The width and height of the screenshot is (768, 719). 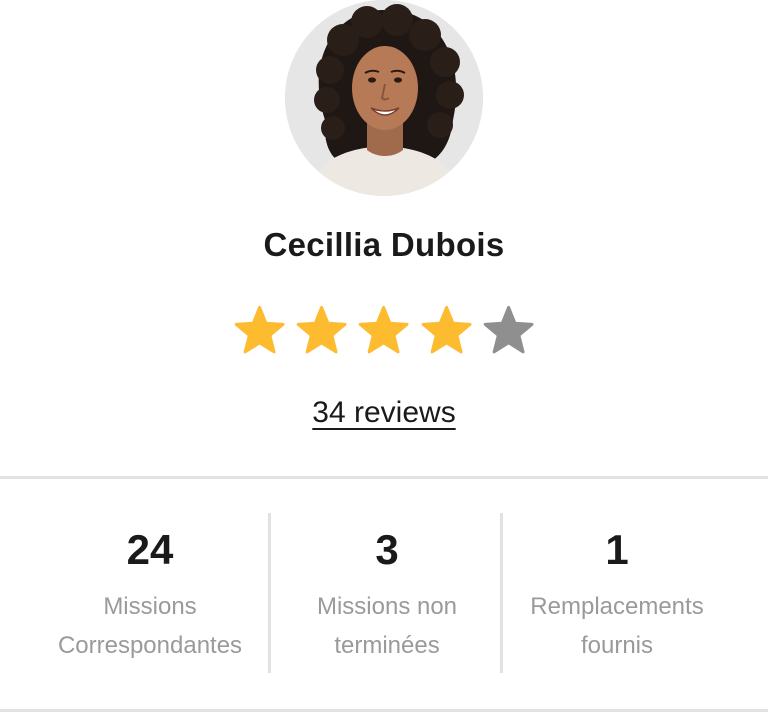 I want to click on stat-label: Remplacements fournis, so click(x=617, y=626).